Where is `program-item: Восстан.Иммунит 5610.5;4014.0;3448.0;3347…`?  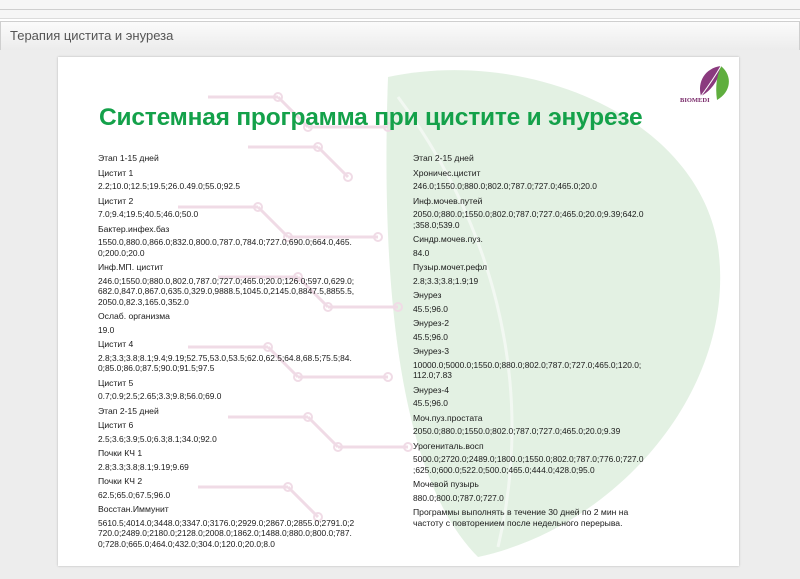
program-item: Восстан.Иммунит 5610.5;4014.0;3448.0;3347… is located at coordinates (248, 526).